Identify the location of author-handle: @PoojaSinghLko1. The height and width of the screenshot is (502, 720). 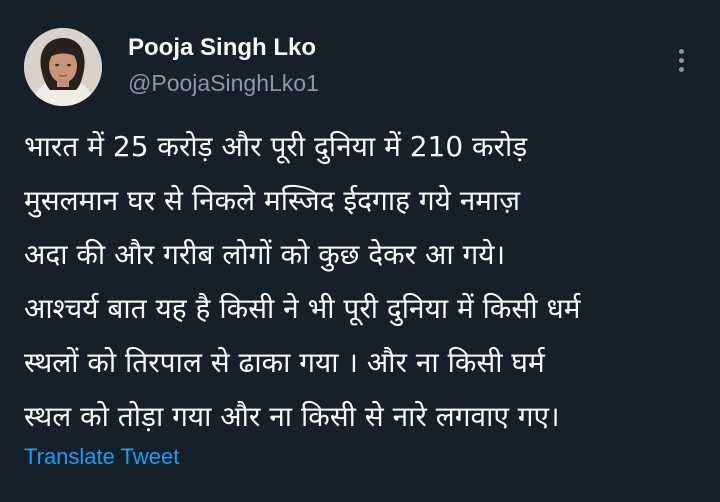
(223, 83).